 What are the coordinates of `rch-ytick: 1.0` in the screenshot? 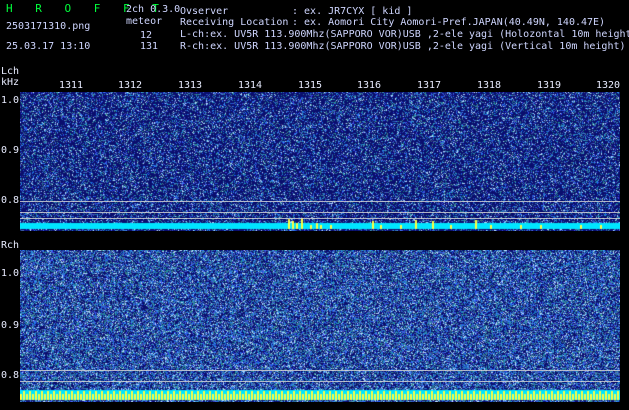 It's located at (10, 273).